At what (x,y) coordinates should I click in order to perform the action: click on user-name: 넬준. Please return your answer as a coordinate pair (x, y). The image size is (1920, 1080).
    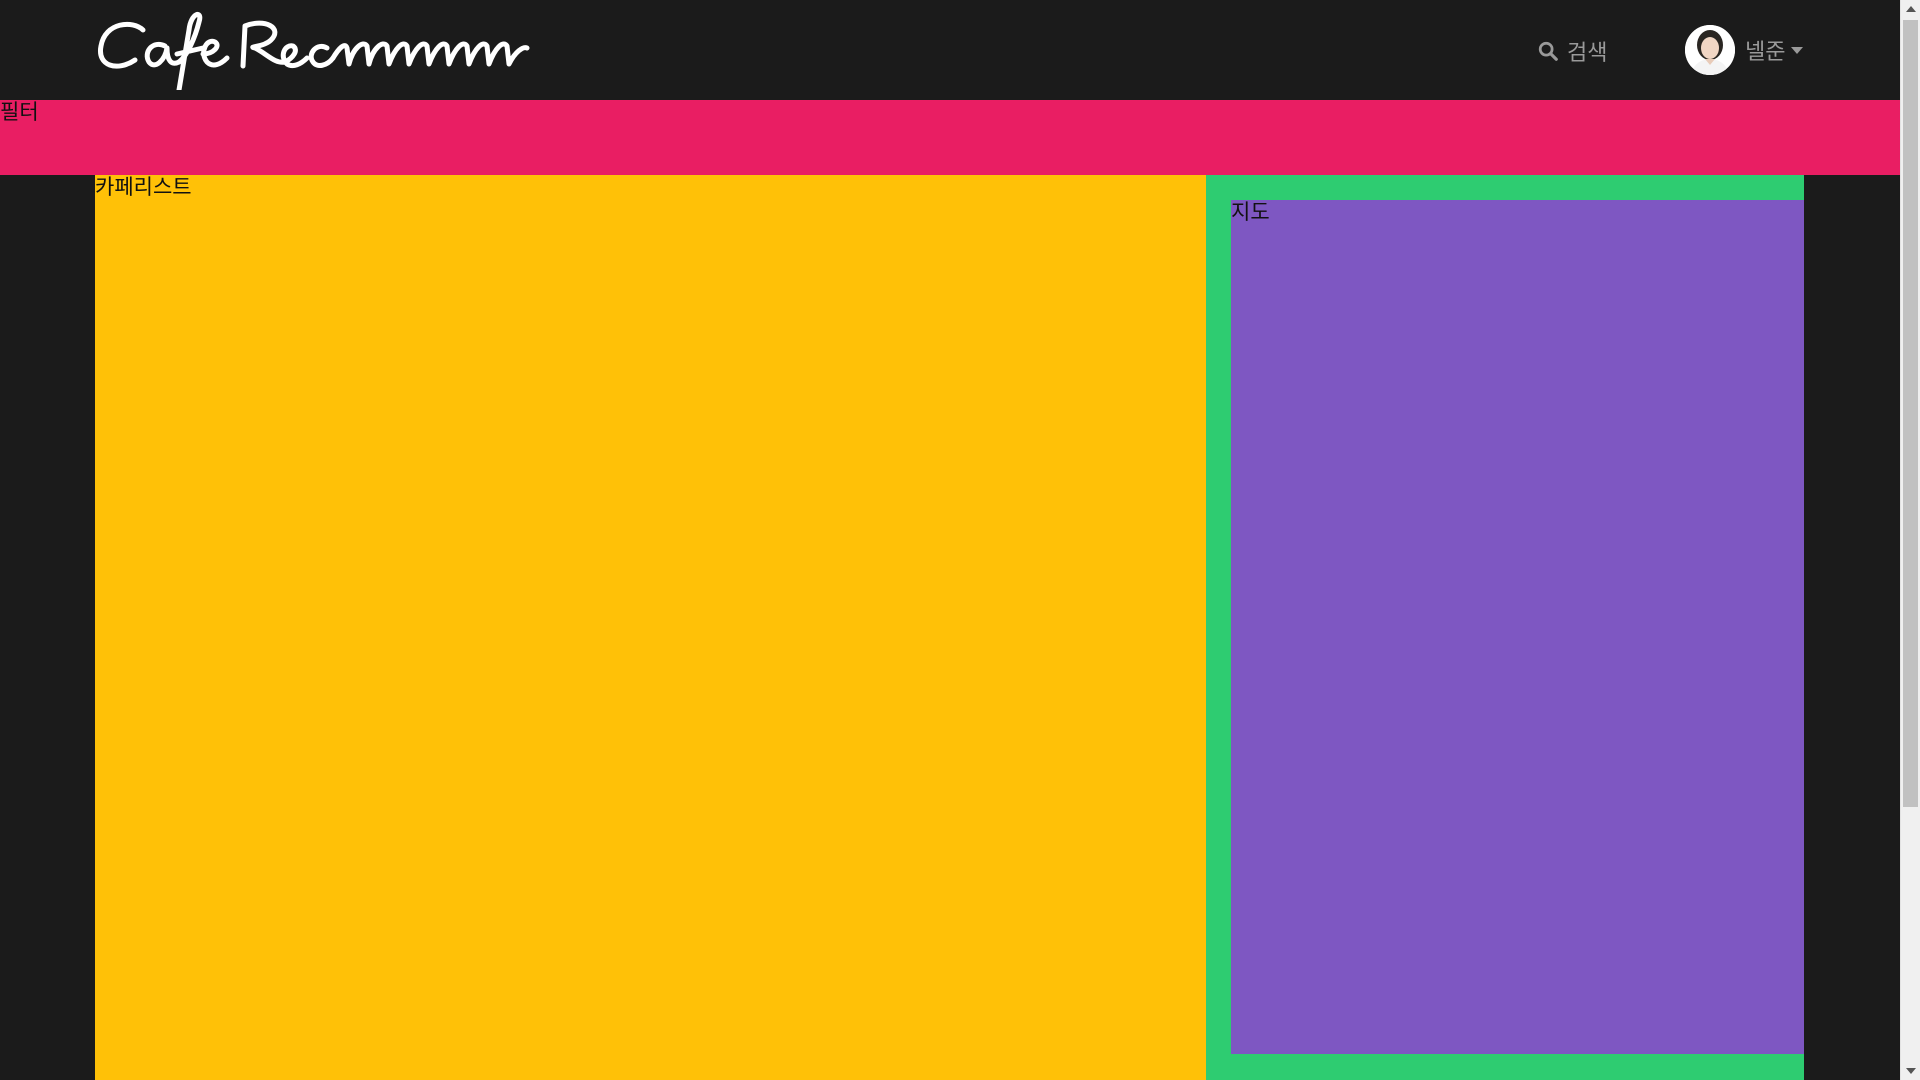
    Looking at the image, I should click on (1765, 52).